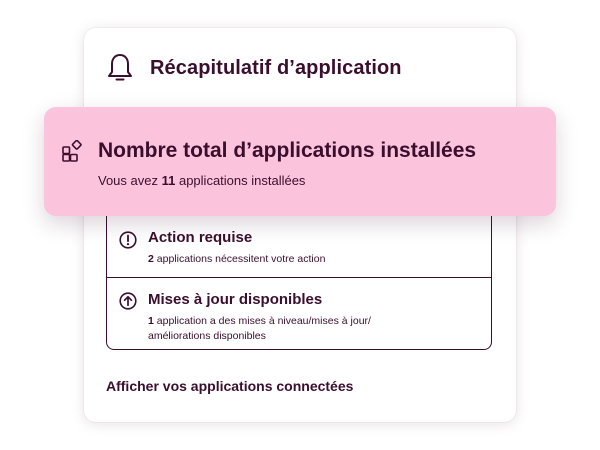  I want to click on item-description-text: applications nécessitent votre action, so click(239, 259).